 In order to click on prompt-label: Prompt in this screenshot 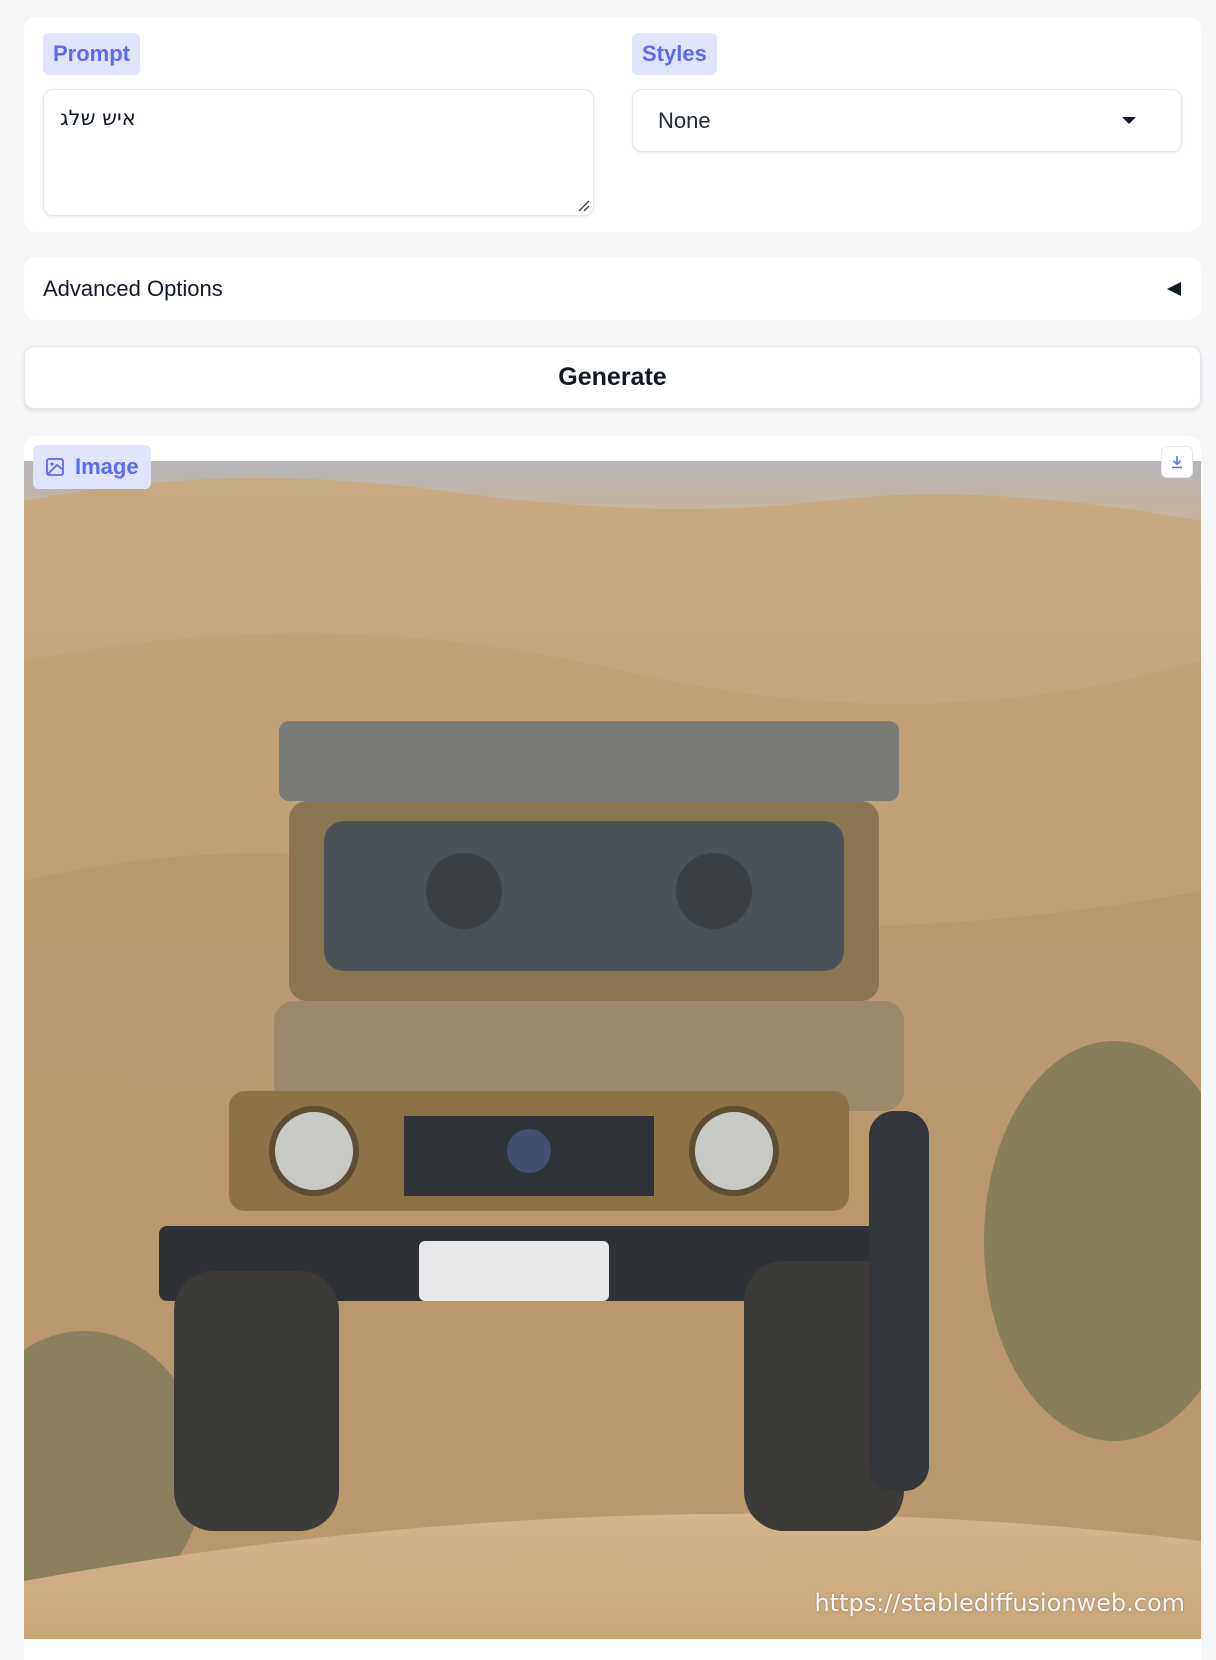, I will do `click(91, 54)`.